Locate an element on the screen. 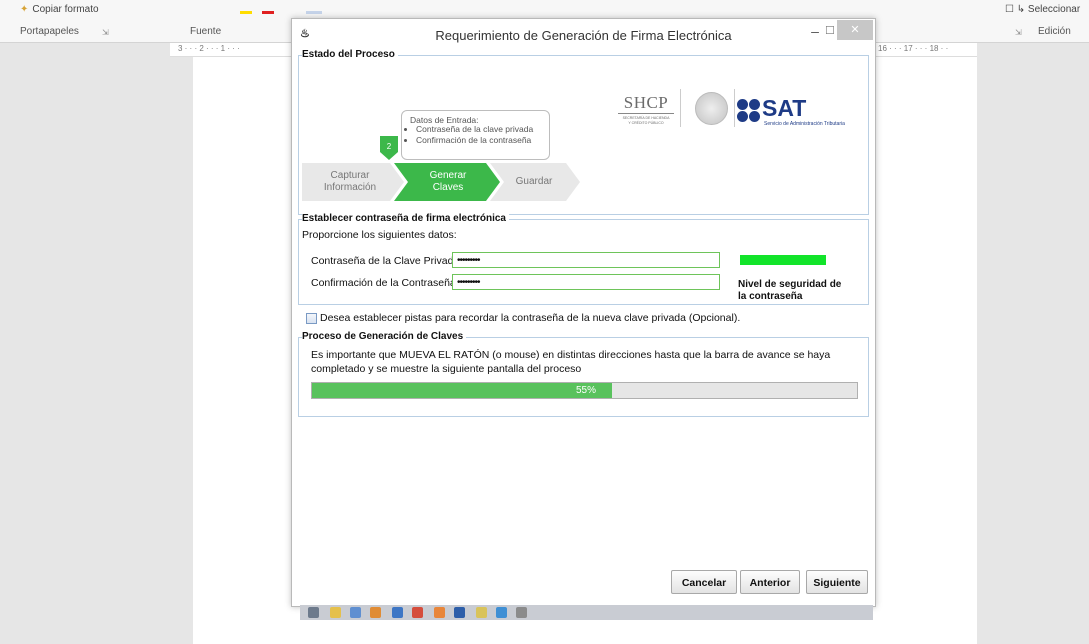  step-number-badge: 2 is located at coordinates (389, 150).